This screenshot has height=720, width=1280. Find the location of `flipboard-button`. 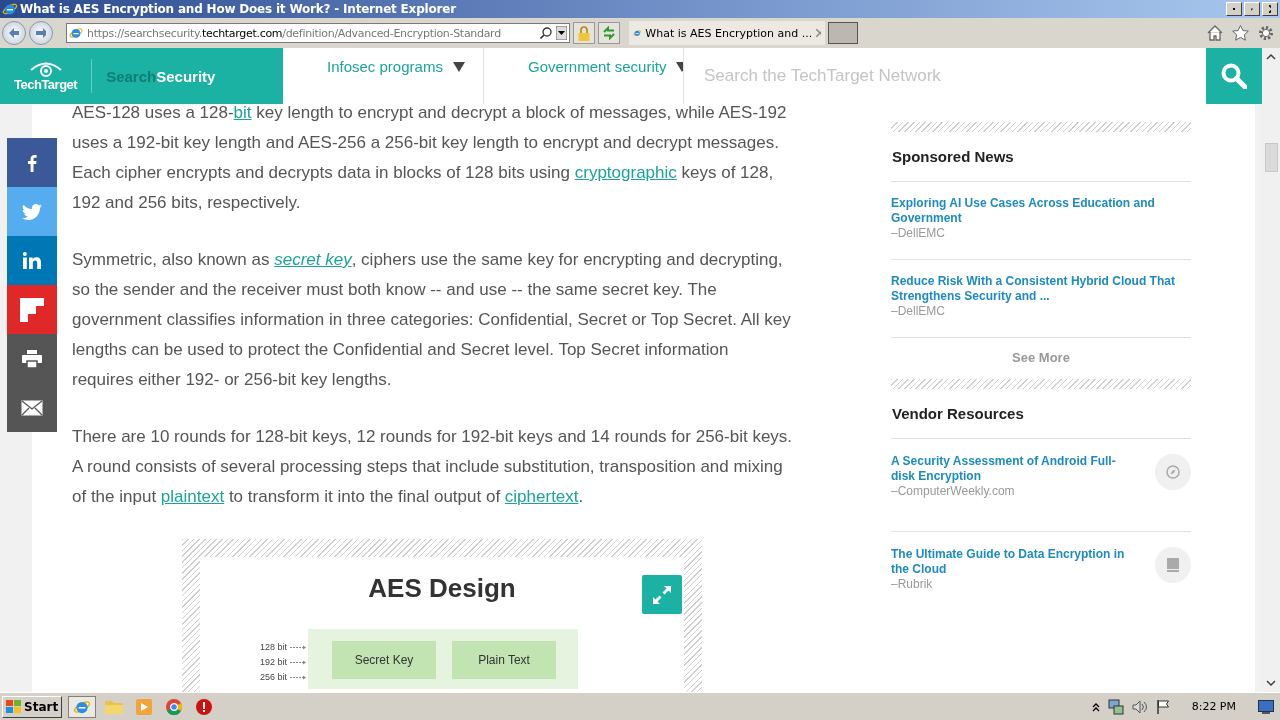

flipboard-button is located at coordinates (32, 309).